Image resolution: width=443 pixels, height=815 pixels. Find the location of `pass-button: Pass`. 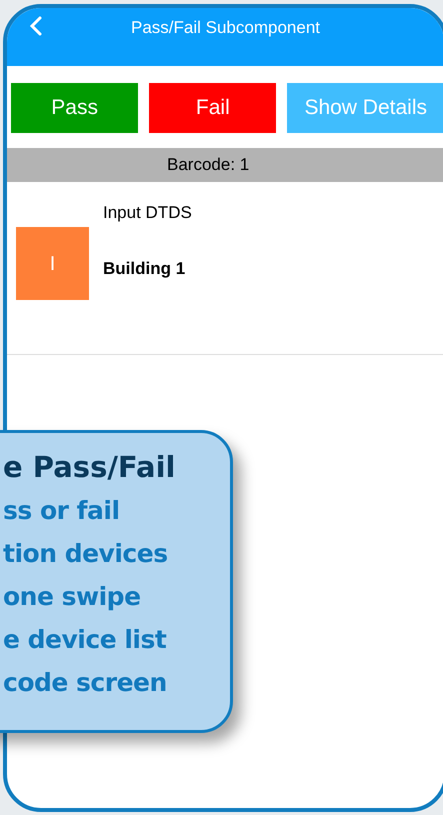

pass-button: Pass is located at coordinates (74, 108).